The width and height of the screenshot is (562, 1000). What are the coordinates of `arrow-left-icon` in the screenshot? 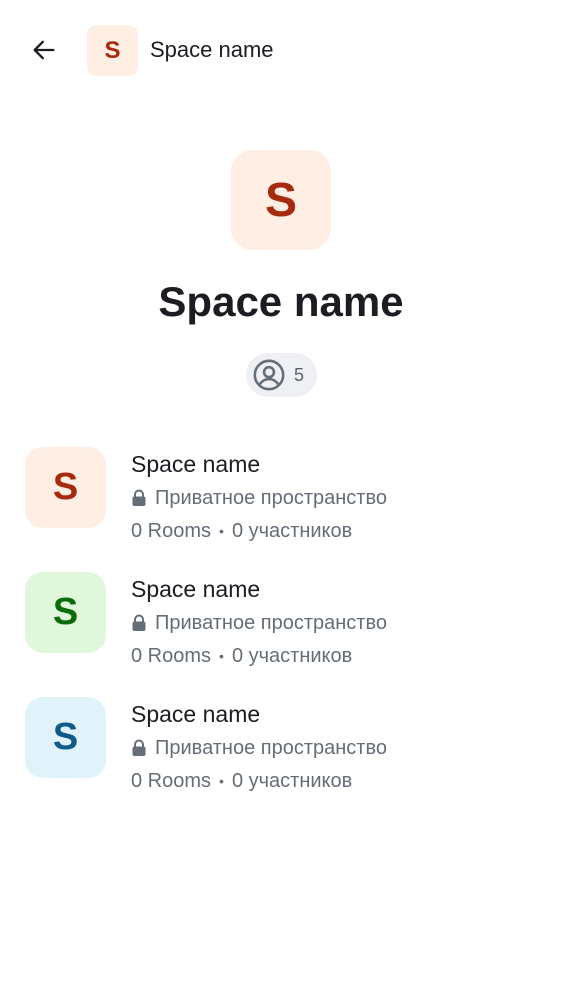 It's located at (44, 50).